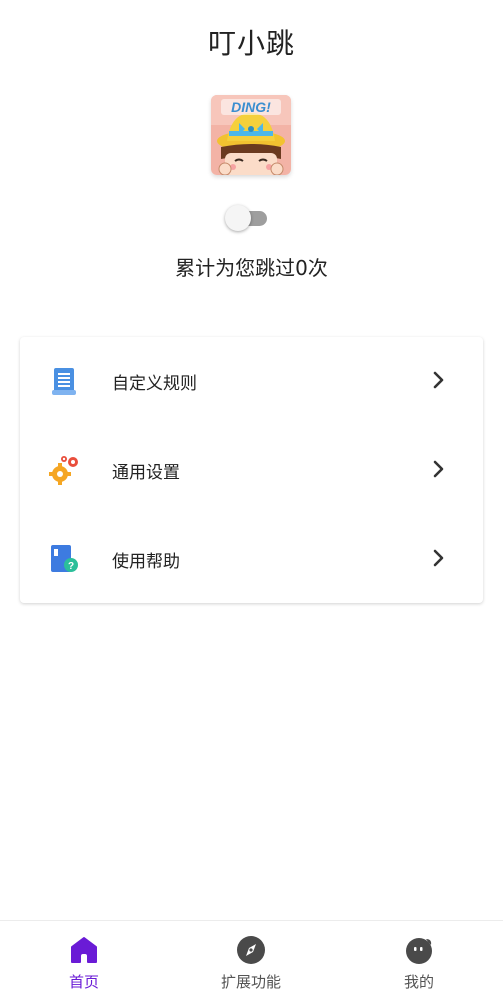 This screenshot has width=503, height=1000. What do you see at coordinates (64, 381) in the screenshot?
I see `document-rules-icon` at bounding box center [64, 381].